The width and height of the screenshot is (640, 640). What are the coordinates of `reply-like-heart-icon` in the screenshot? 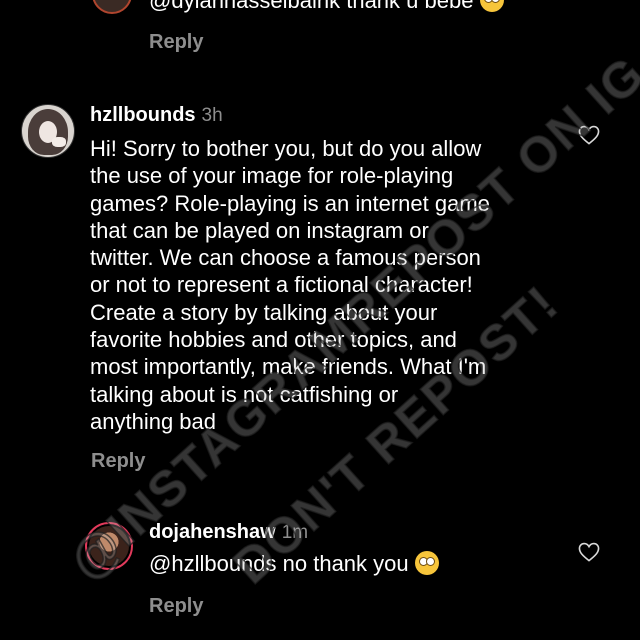 It's located at (589, 552).